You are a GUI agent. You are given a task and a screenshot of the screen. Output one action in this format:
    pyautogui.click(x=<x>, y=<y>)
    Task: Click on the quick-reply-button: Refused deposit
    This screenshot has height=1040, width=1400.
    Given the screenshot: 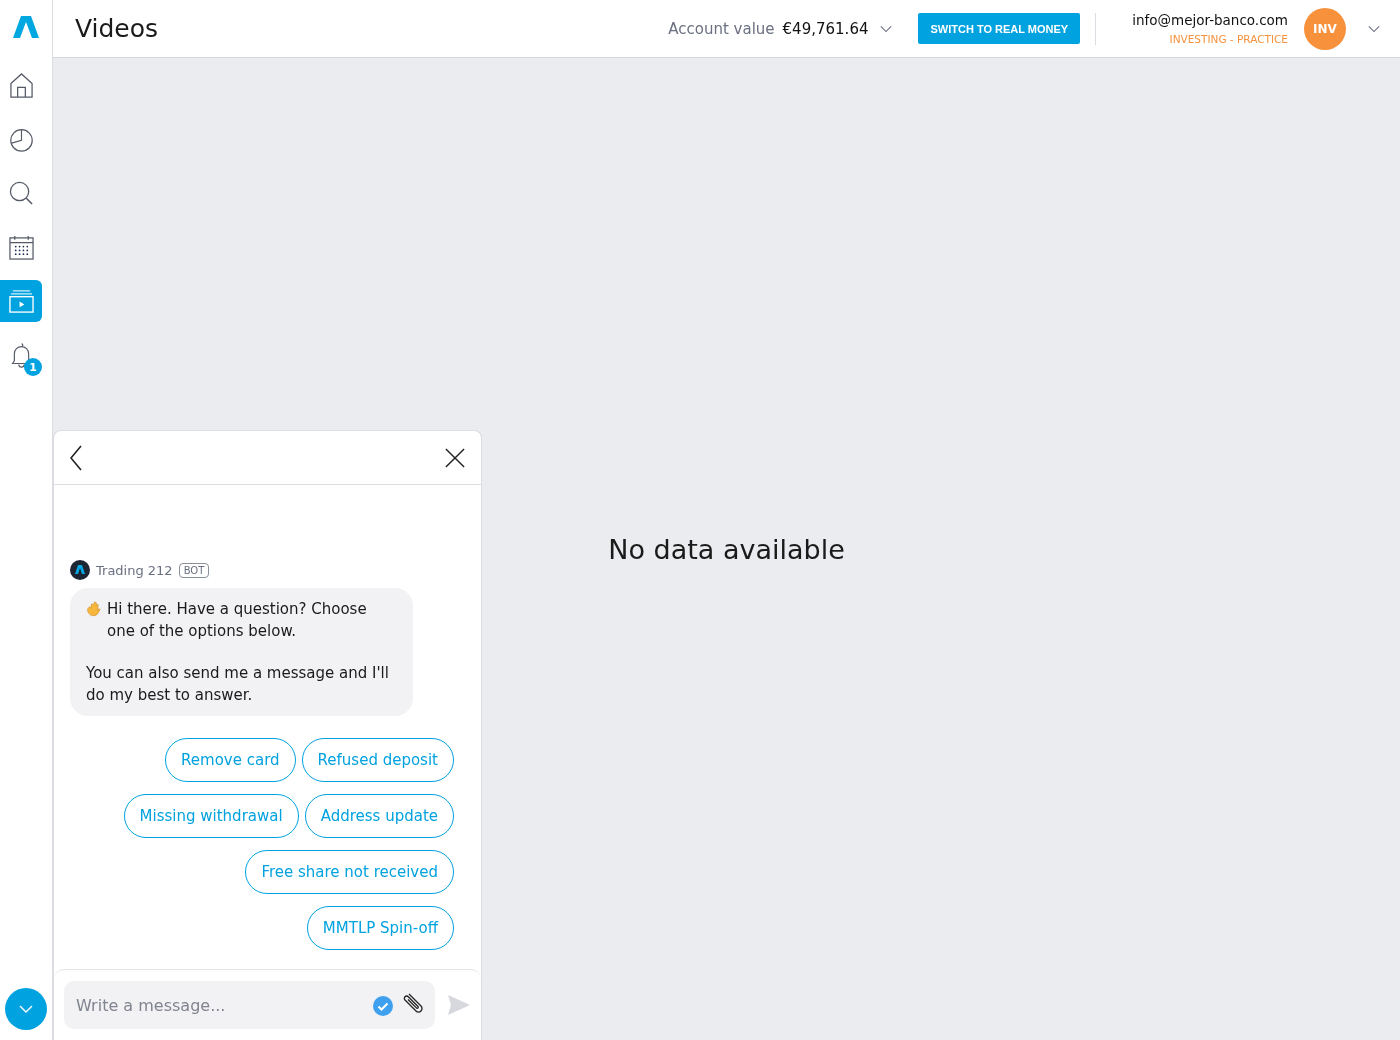 What is the action you would take?
    pyautogui.click(x=377, y=760)
    